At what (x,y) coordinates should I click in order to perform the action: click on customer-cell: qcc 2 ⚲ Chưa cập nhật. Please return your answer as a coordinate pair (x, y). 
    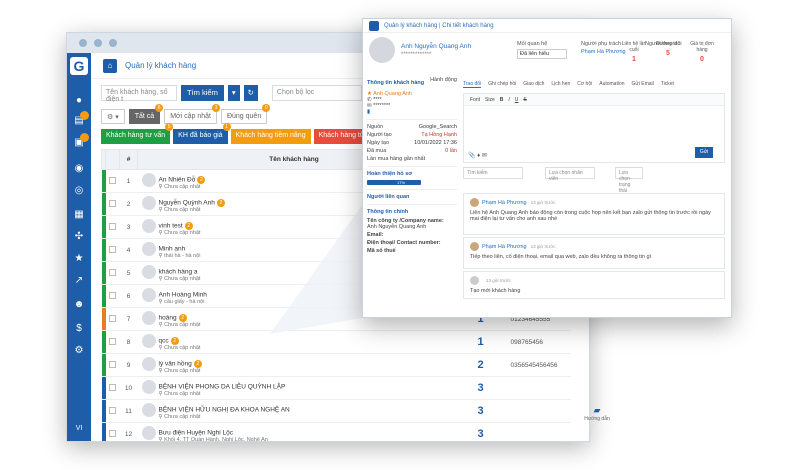
    Looking at the image, I should click on (294, 342).